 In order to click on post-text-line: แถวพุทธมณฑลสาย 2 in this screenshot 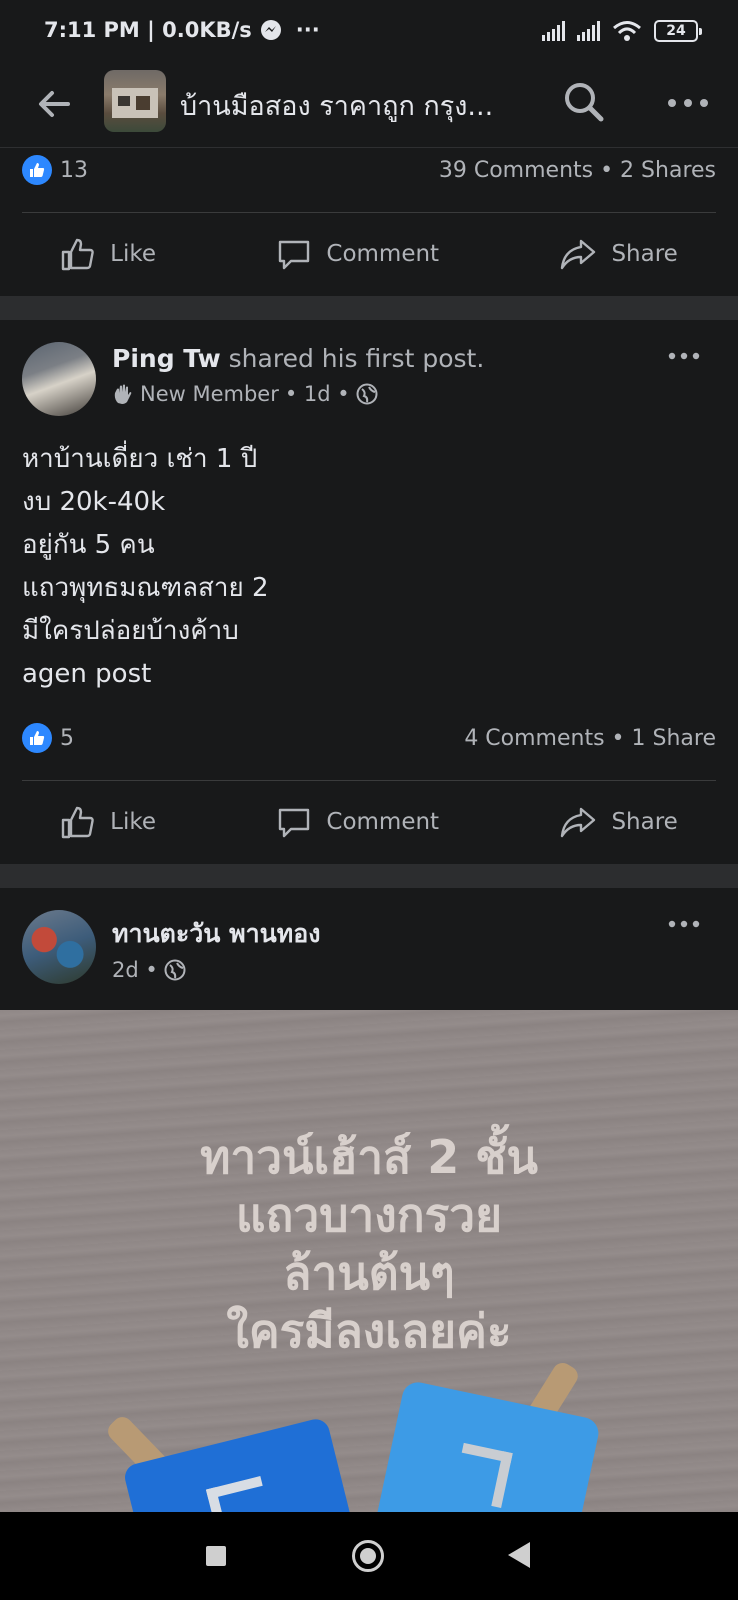, I will do `click(145, 588)`.